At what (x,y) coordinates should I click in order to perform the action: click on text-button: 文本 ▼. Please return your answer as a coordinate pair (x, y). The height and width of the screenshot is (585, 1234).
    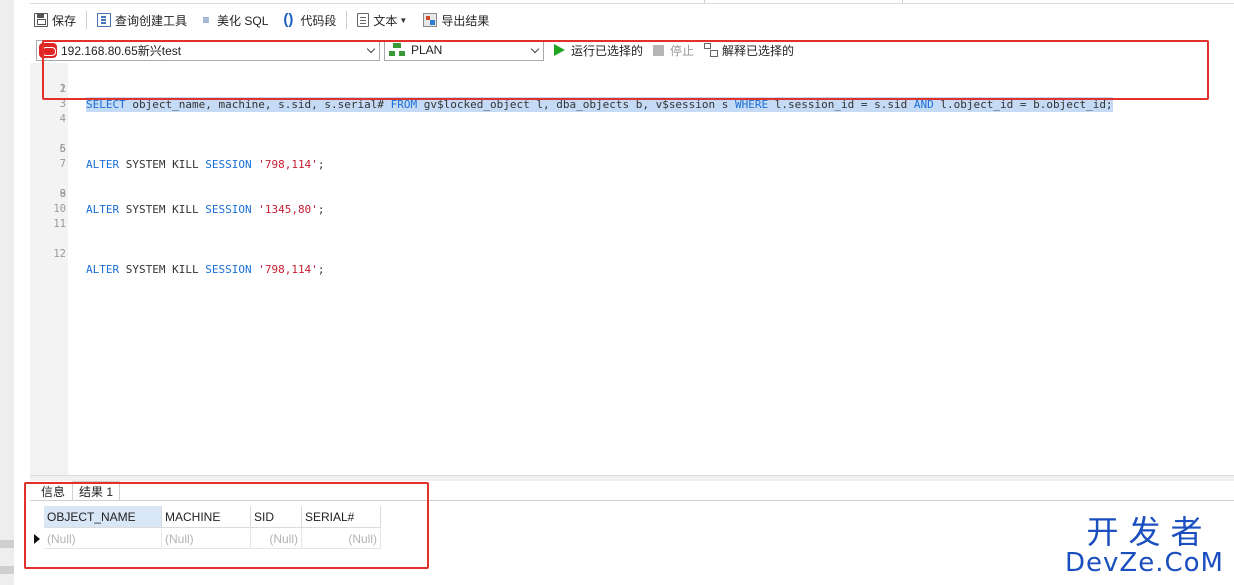
    Looking at the image, I should click on (384, 20).